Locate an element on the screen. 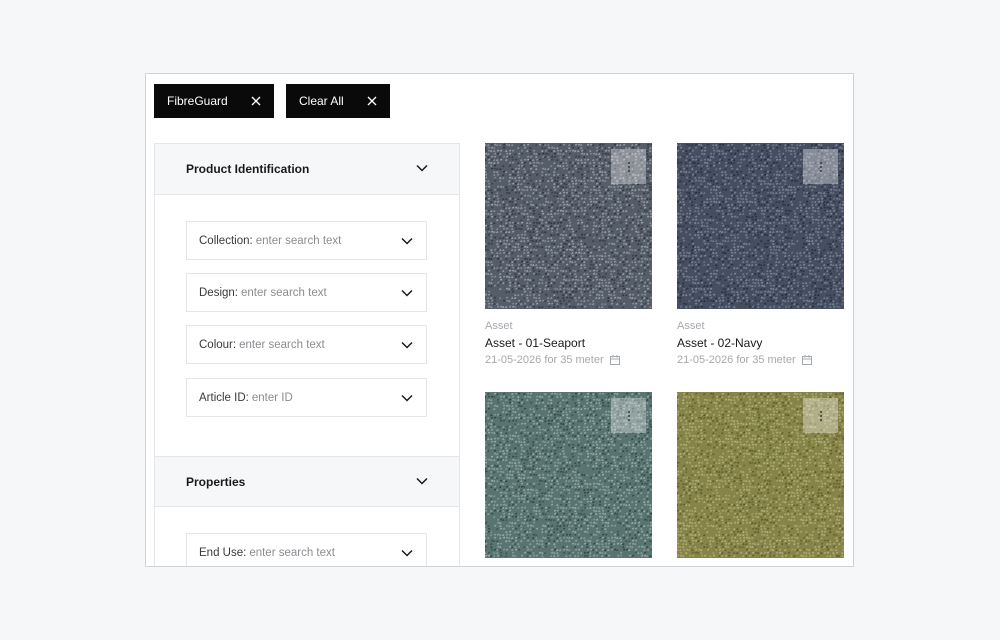 The image size is (1000, 640). section-title: Product Identification is located at coordinates (248, 169).